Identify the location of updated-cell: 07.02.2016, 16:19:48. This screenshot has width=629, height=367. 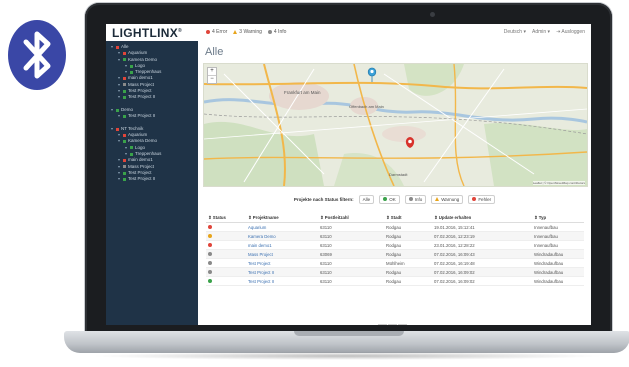
(482, 263).